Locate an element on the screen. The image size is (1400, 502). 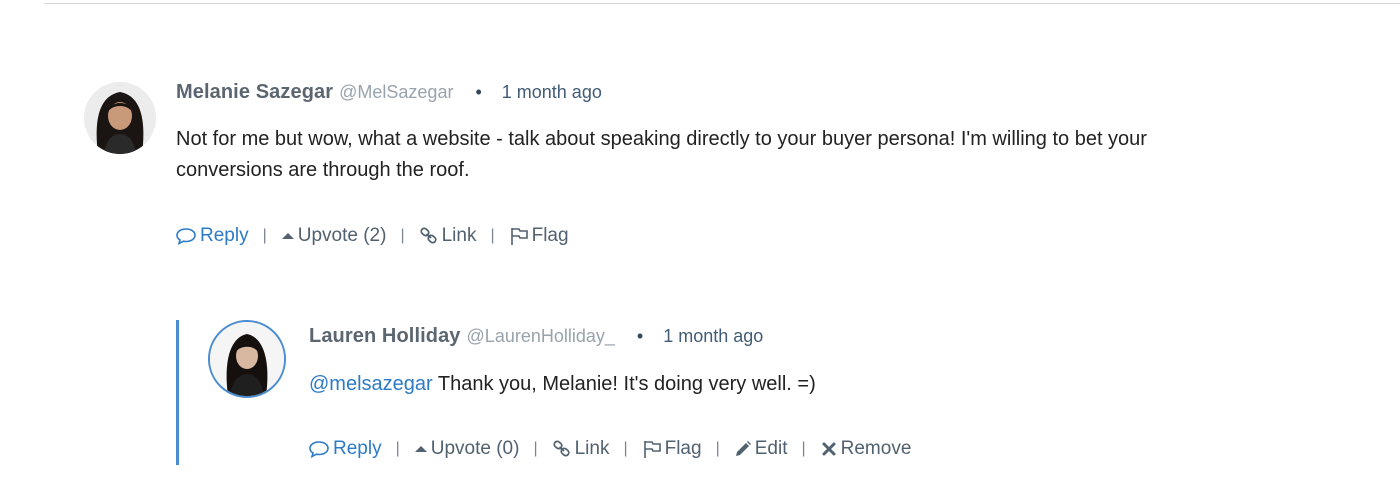
comment-actions: Reply | Upvote (2) | Link | Flag is located at coordinates (372, 236).